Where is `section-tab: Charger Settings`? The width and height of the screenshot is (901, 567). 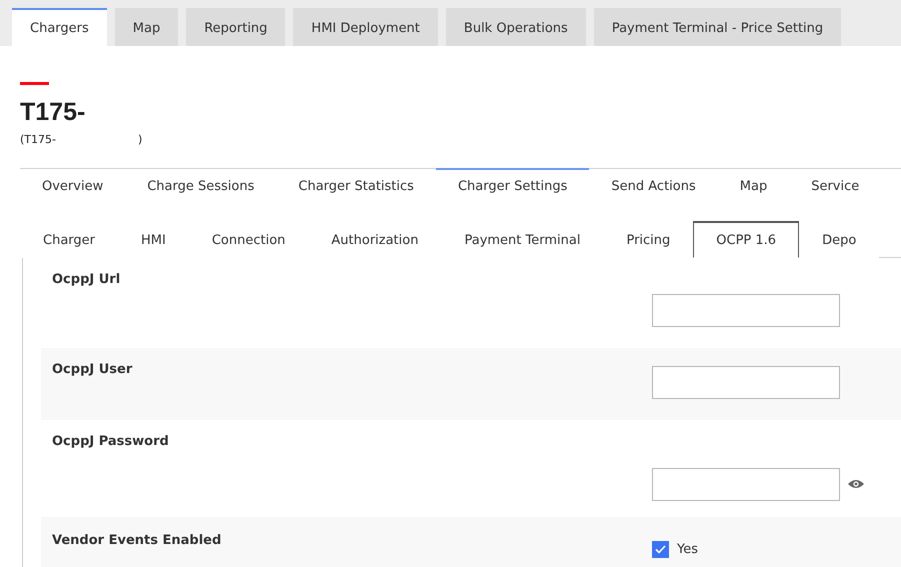 section-tab: Charger Settings is located at coordinates (513, 185).